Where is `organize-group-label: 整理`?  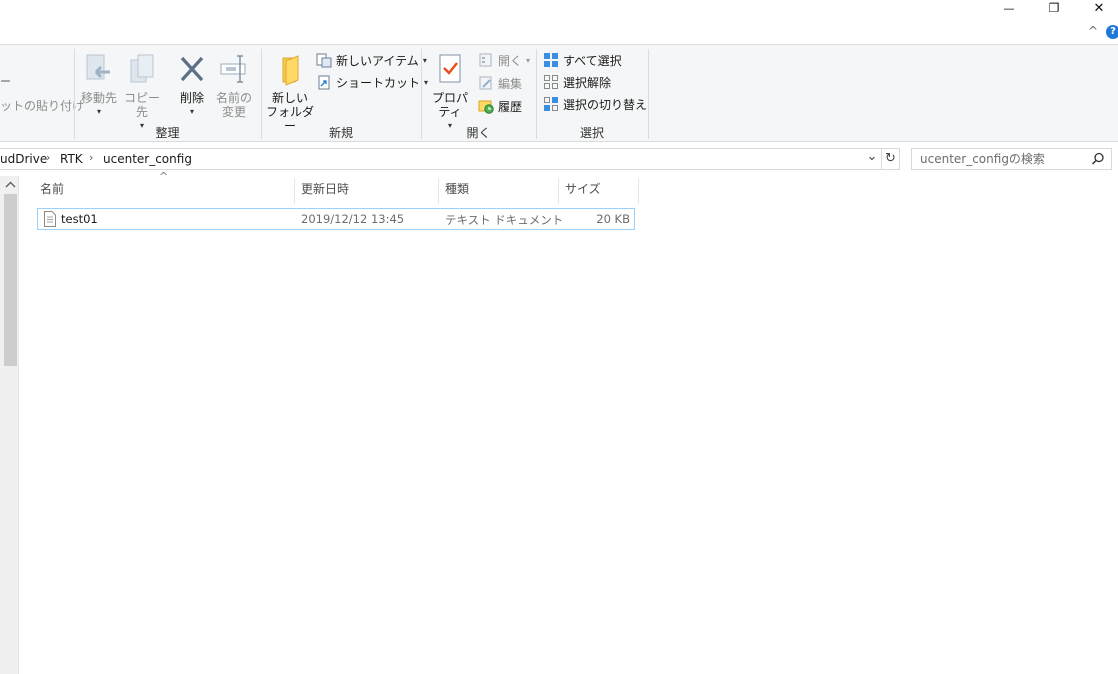 organize-group-label: 整理 is located at coordinates (167, 133).